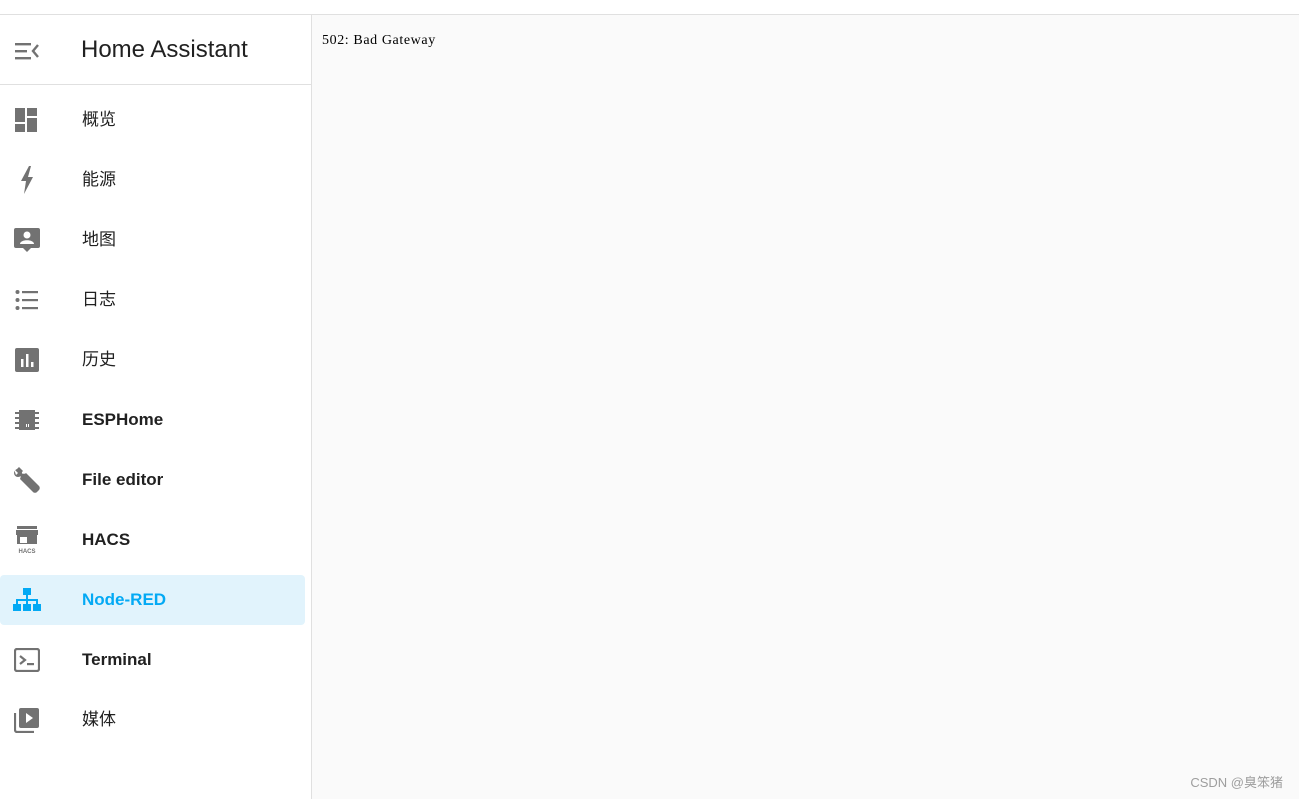  What do you see at coordinates (152, 360) in the screenshot?
I see `sidebar-item-history: 历史` at bounding box center [152, 360].